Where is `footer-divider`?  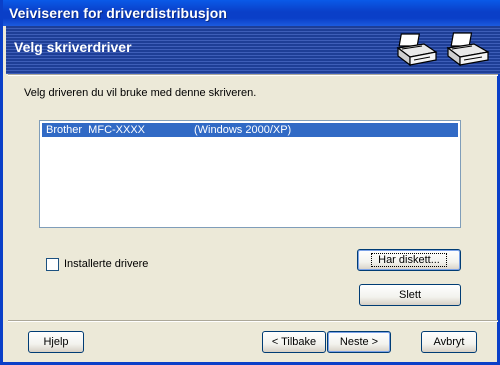
footer-divider is located at coordinates (253, 321).